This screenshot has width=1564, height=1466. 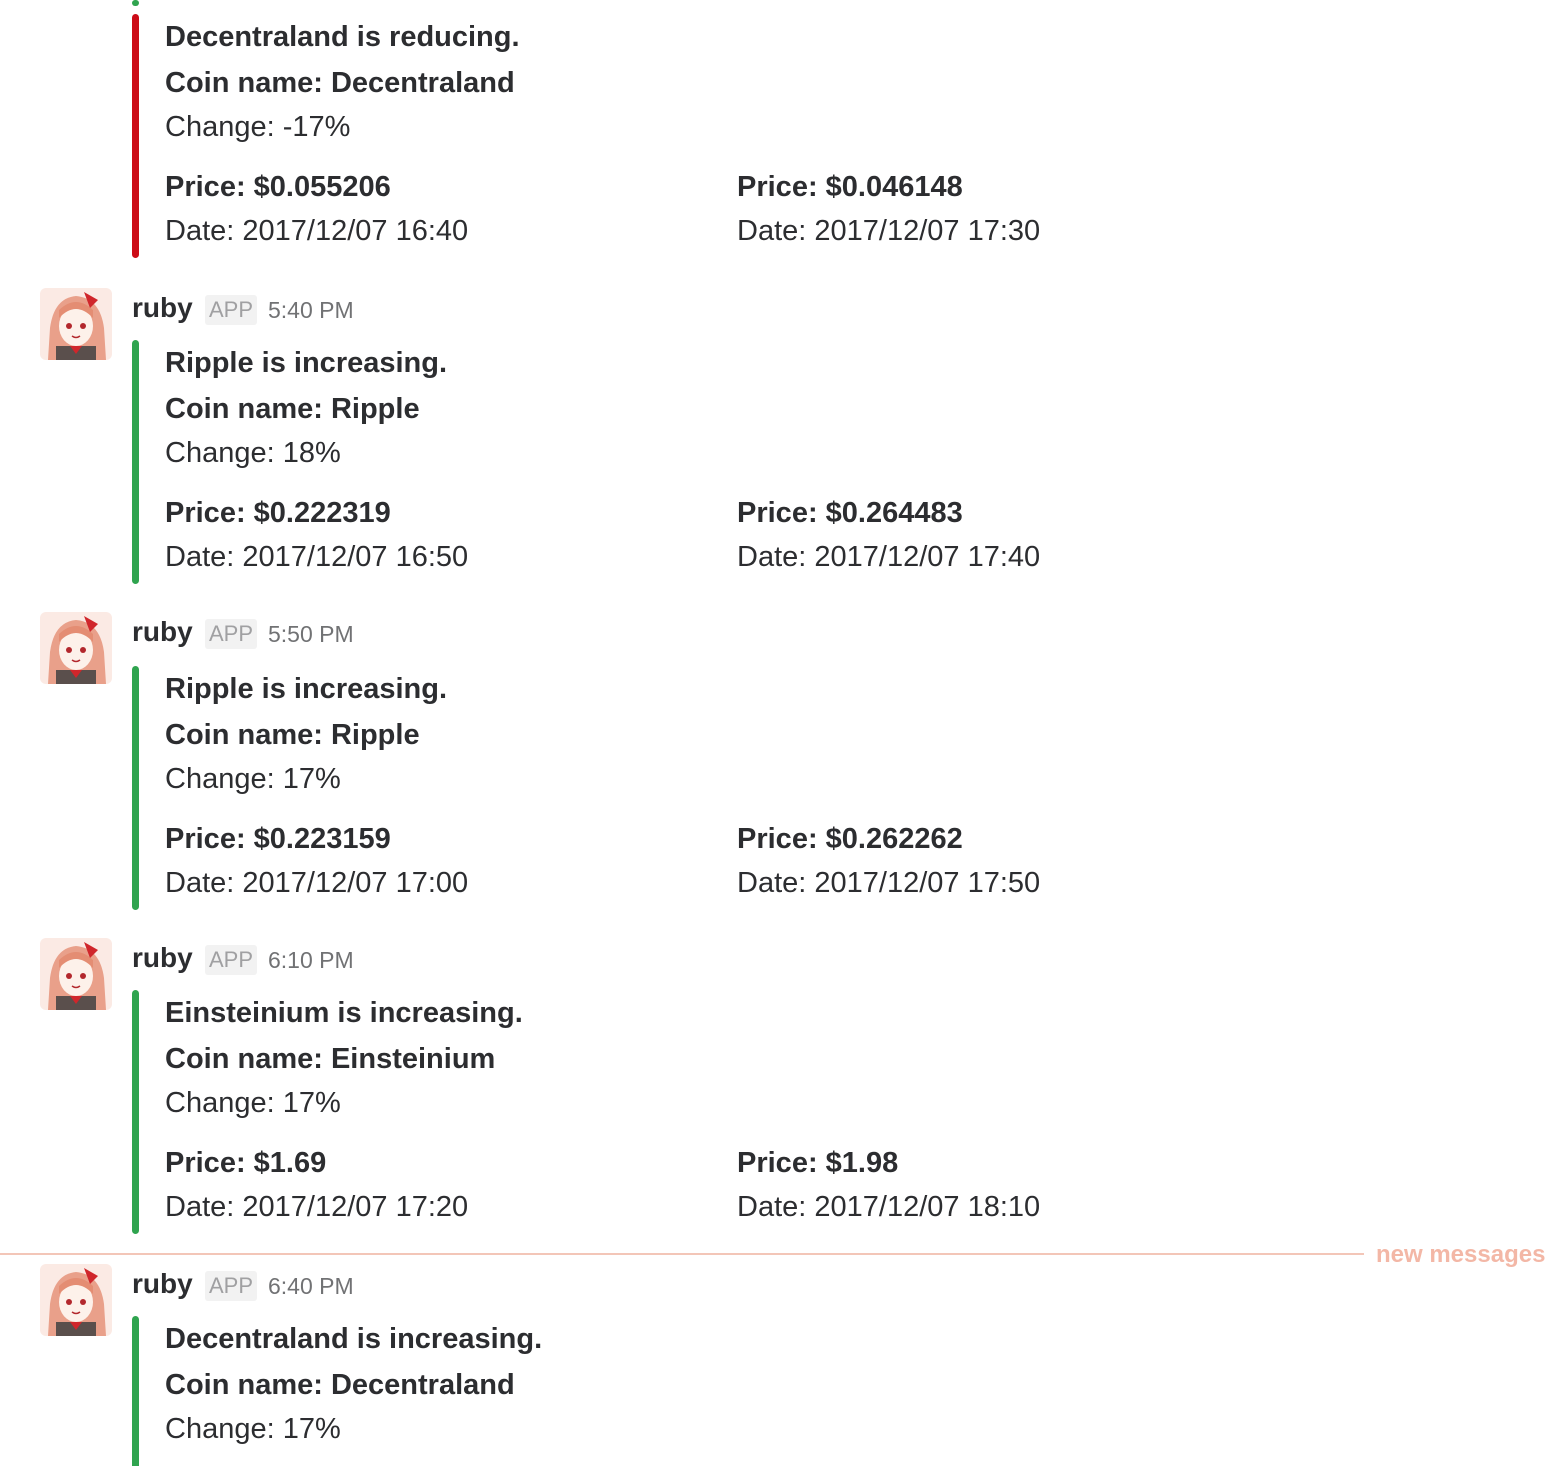 What do you see at coordinates (317, 1207) in the screenshot?
I see `date-from: Date: 2017/12/07 17:20` at bounding box center [317, 1207].